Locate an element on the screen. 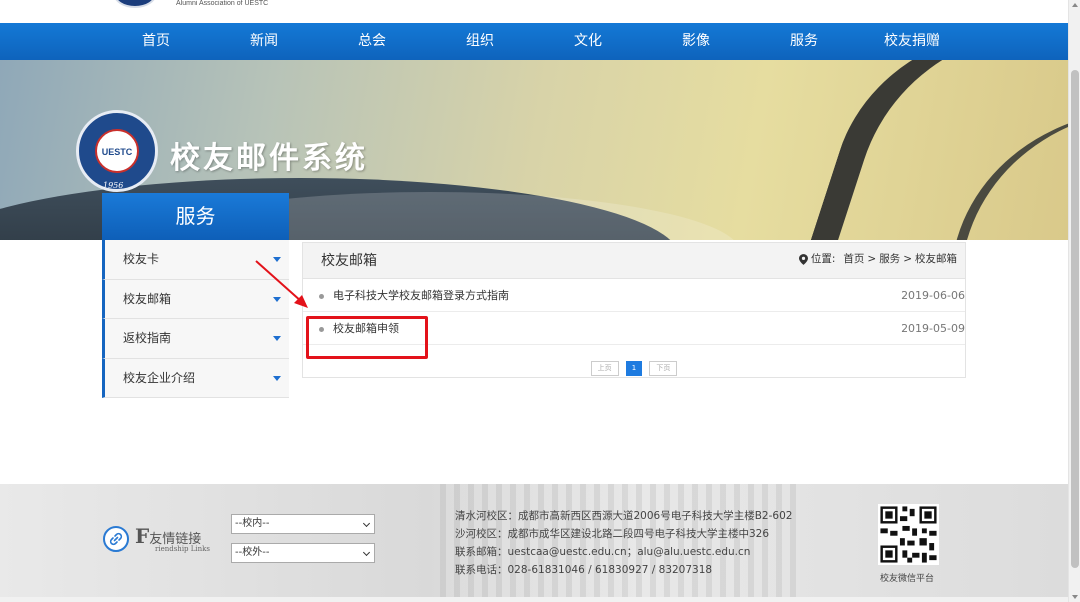  vertical-scrollbar is located at coordinates (1074, 301).